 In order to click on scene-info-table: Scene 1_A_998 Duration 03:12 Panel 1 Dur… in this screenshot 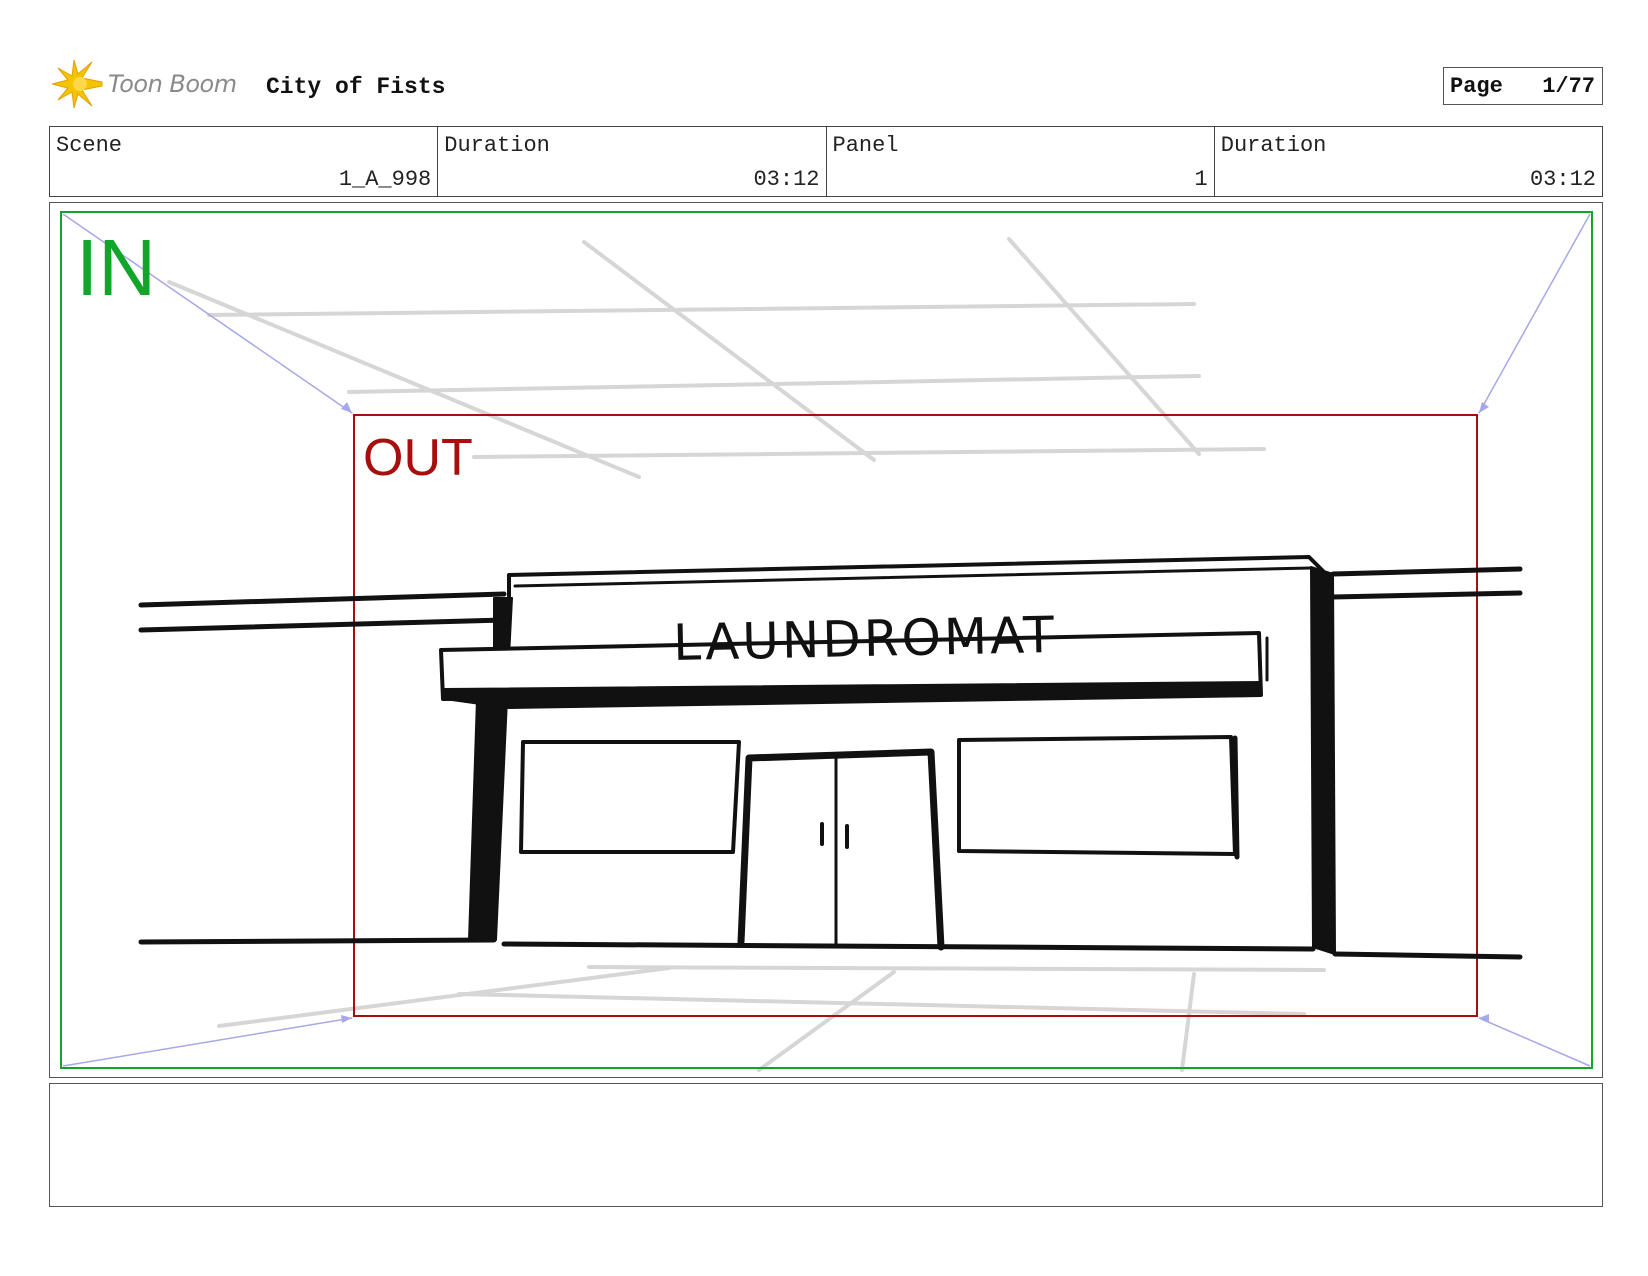, I will do `click(826, 161)`.